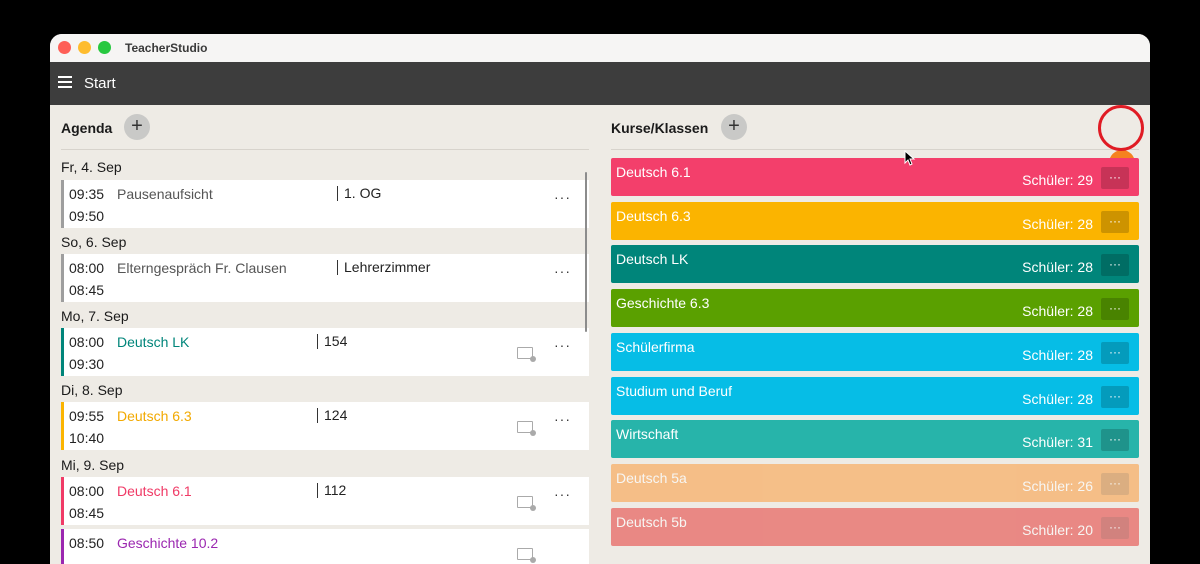  Describe the element at coordinates (875, 308) in the screenshot. I see `course-card: Geschichte 6.3 Schüler: 28 ···` at that location.